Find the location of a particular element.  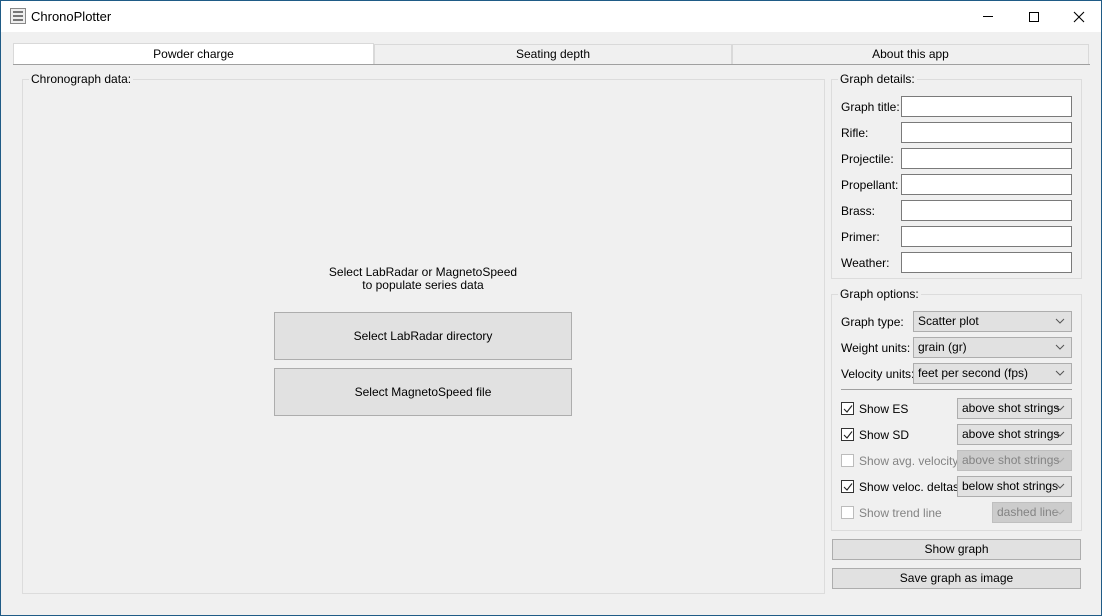

velocity-units-select: feet per second (fps) is located at coordinates (992, 373).